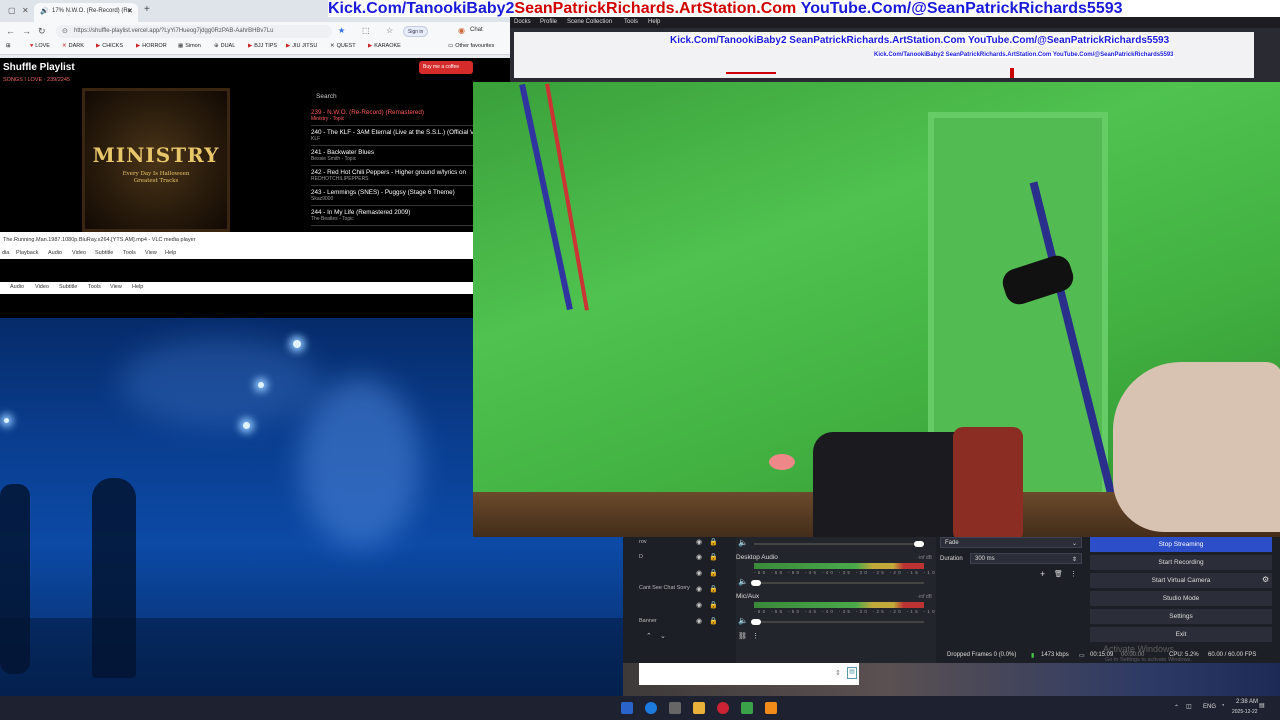 This screenshot has width=1280, height=720. What do you see at coordinates (1181, 634) in the screenshot?
I see `exit-button: Exit` at bounding box center [1181, 634].